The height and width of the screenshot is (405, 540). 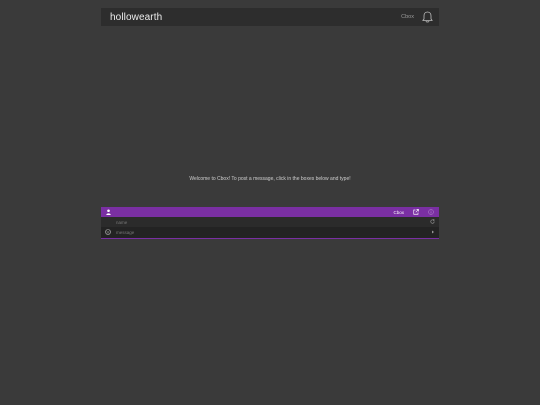 What do you see at coordinates (108, 212) in the screenshot?
I see `user-icon` at bounding box center [108, 212].